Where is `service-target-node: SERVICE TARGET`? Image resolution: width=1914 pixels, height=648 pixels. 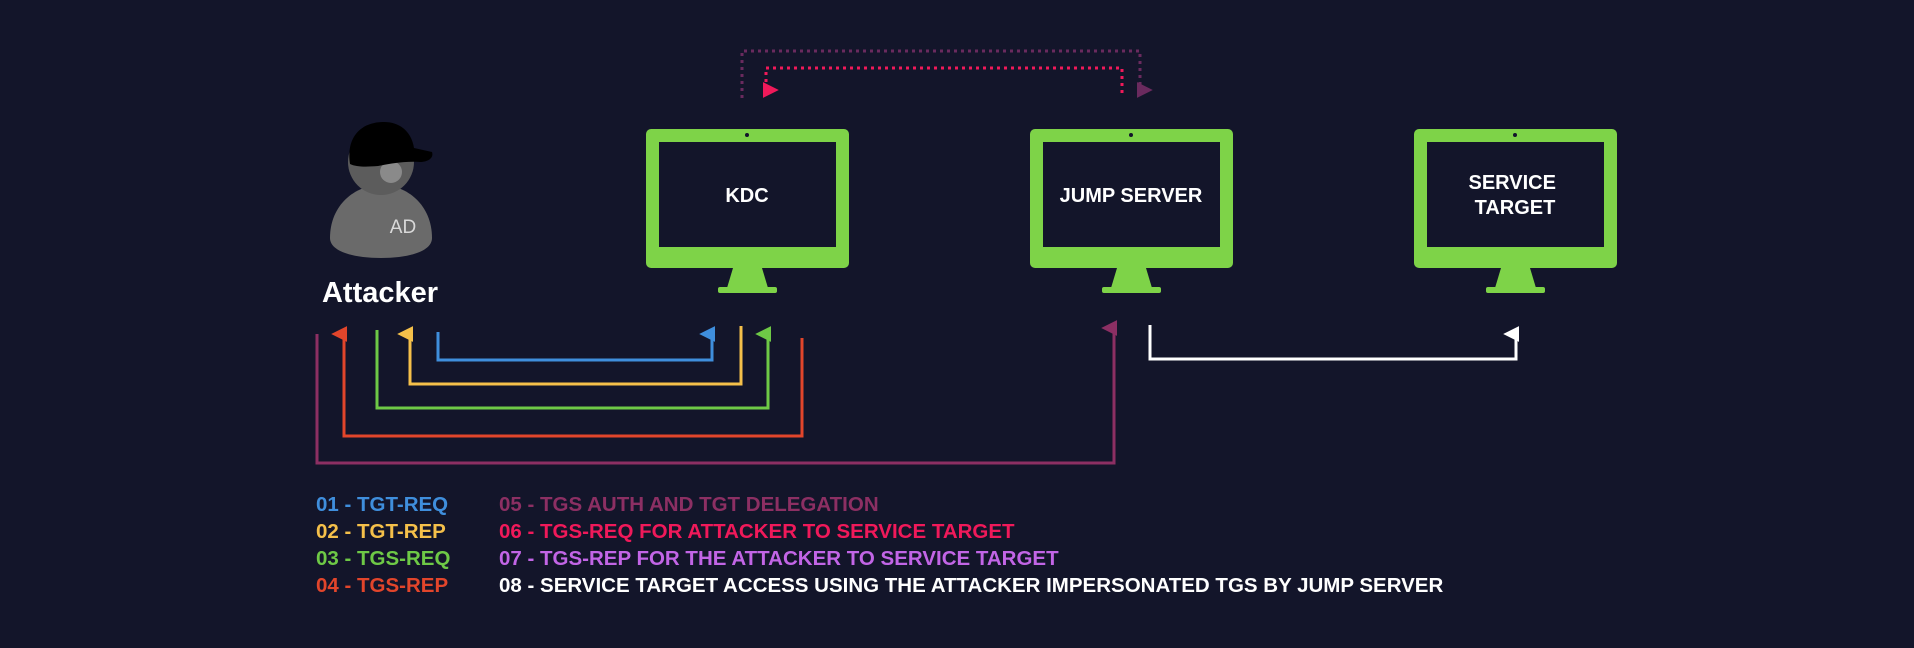 service-target-node: SERVICE TARGET is located at coordinates (1515, 211).